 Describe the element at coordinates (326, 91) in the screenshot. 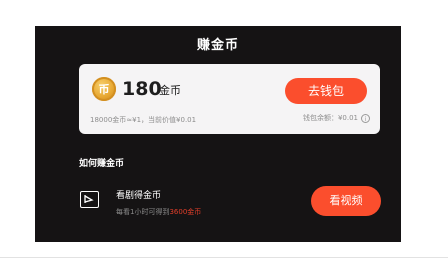

I see `go-to-wallet-button: 去钱包` at that location.